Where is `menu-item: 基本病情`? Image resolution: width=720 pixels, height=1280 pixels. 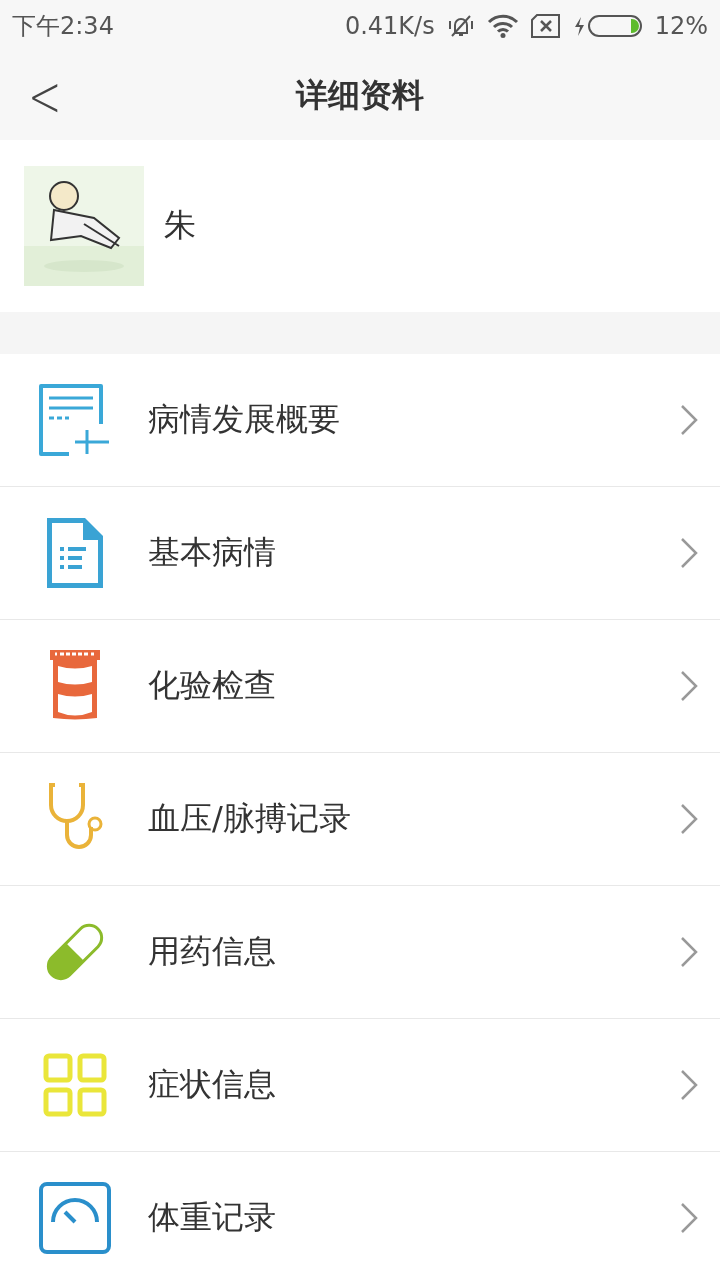
menu-item: 基本病情 is located at coordinates (360, 553).